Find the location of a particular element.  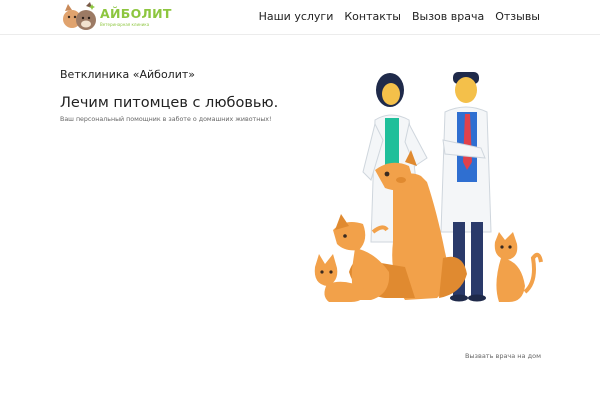

hero-headline: Лечим питомцев с любовью. is located at coordinates (169, 103).